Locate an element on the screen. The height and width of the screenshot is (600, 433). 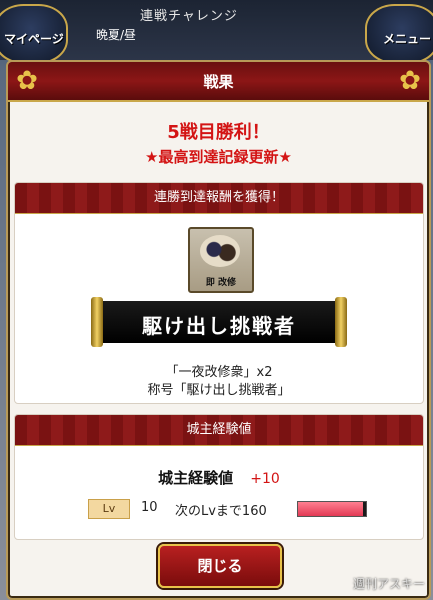
menu-button: メニュー is located at coordinates (399, 34).